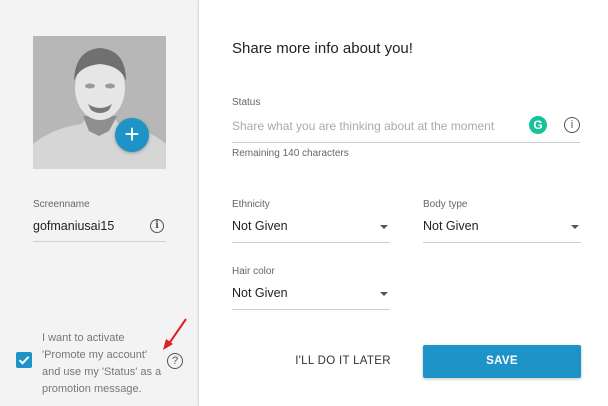 The width and height of the screenshot is (608, 406). I want to click on screenname-label: Screenname, so click(61, 204).